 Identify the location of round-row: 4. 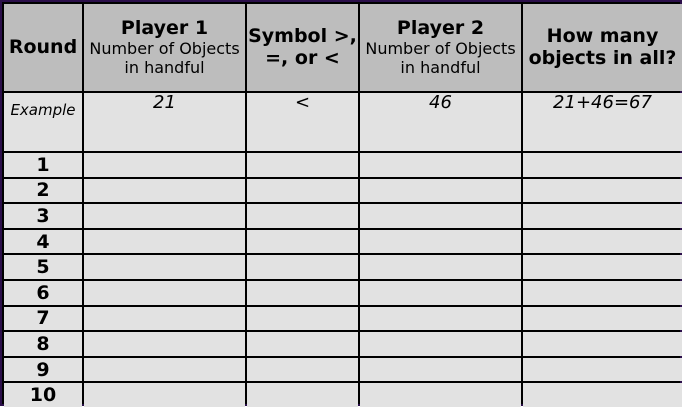
(343, 241).